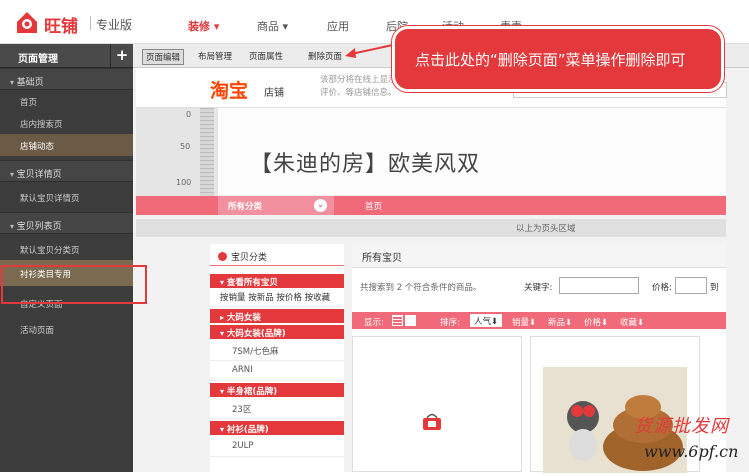 Image resolution: width=749 pixels, height=476 pixels. Describe the element at coordinates (277, 428) in the screenshot. I see `category-shirt-brand: 衬衫(品牌)` at that location.